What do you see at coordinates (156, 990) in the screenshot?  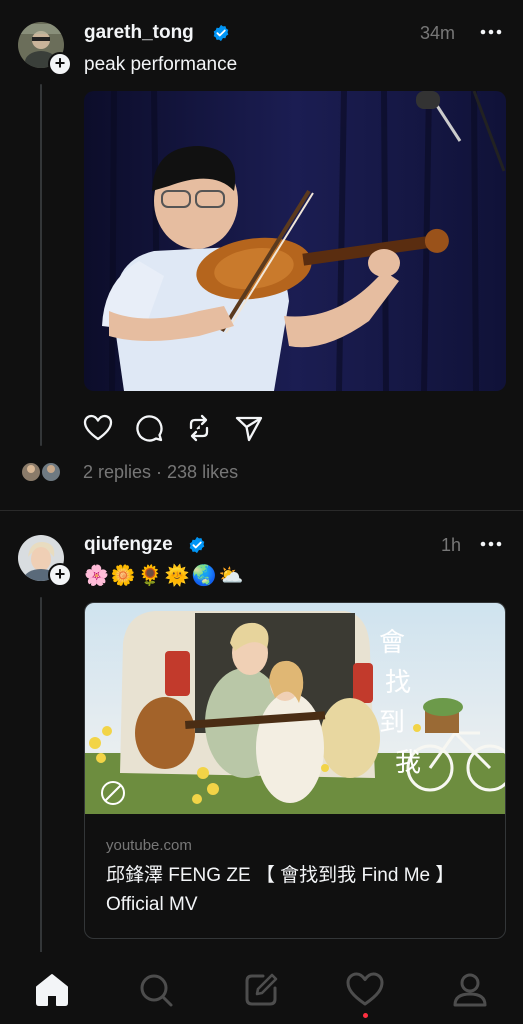 I see `search-icon` at bounding box center [156, 990].